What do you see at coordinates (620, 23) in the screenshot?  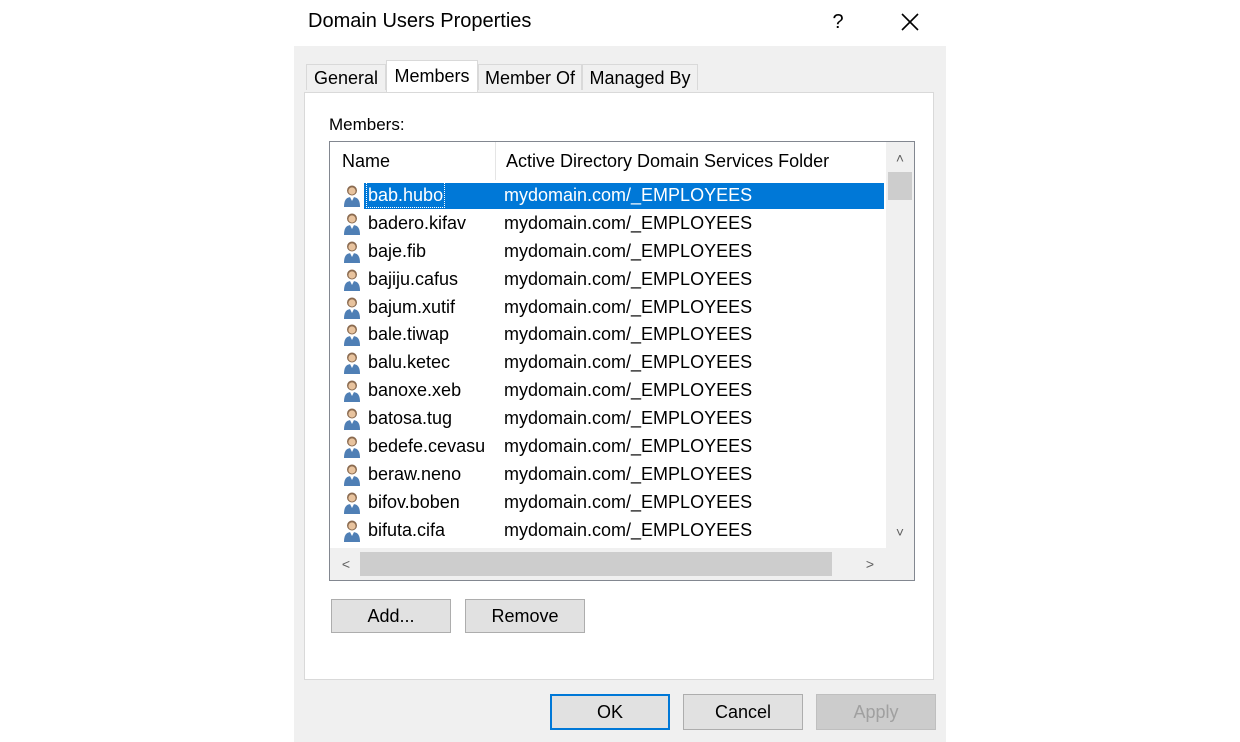 I see `title-bar: Domain Users Properties ?` at bounding box center [620, 23].